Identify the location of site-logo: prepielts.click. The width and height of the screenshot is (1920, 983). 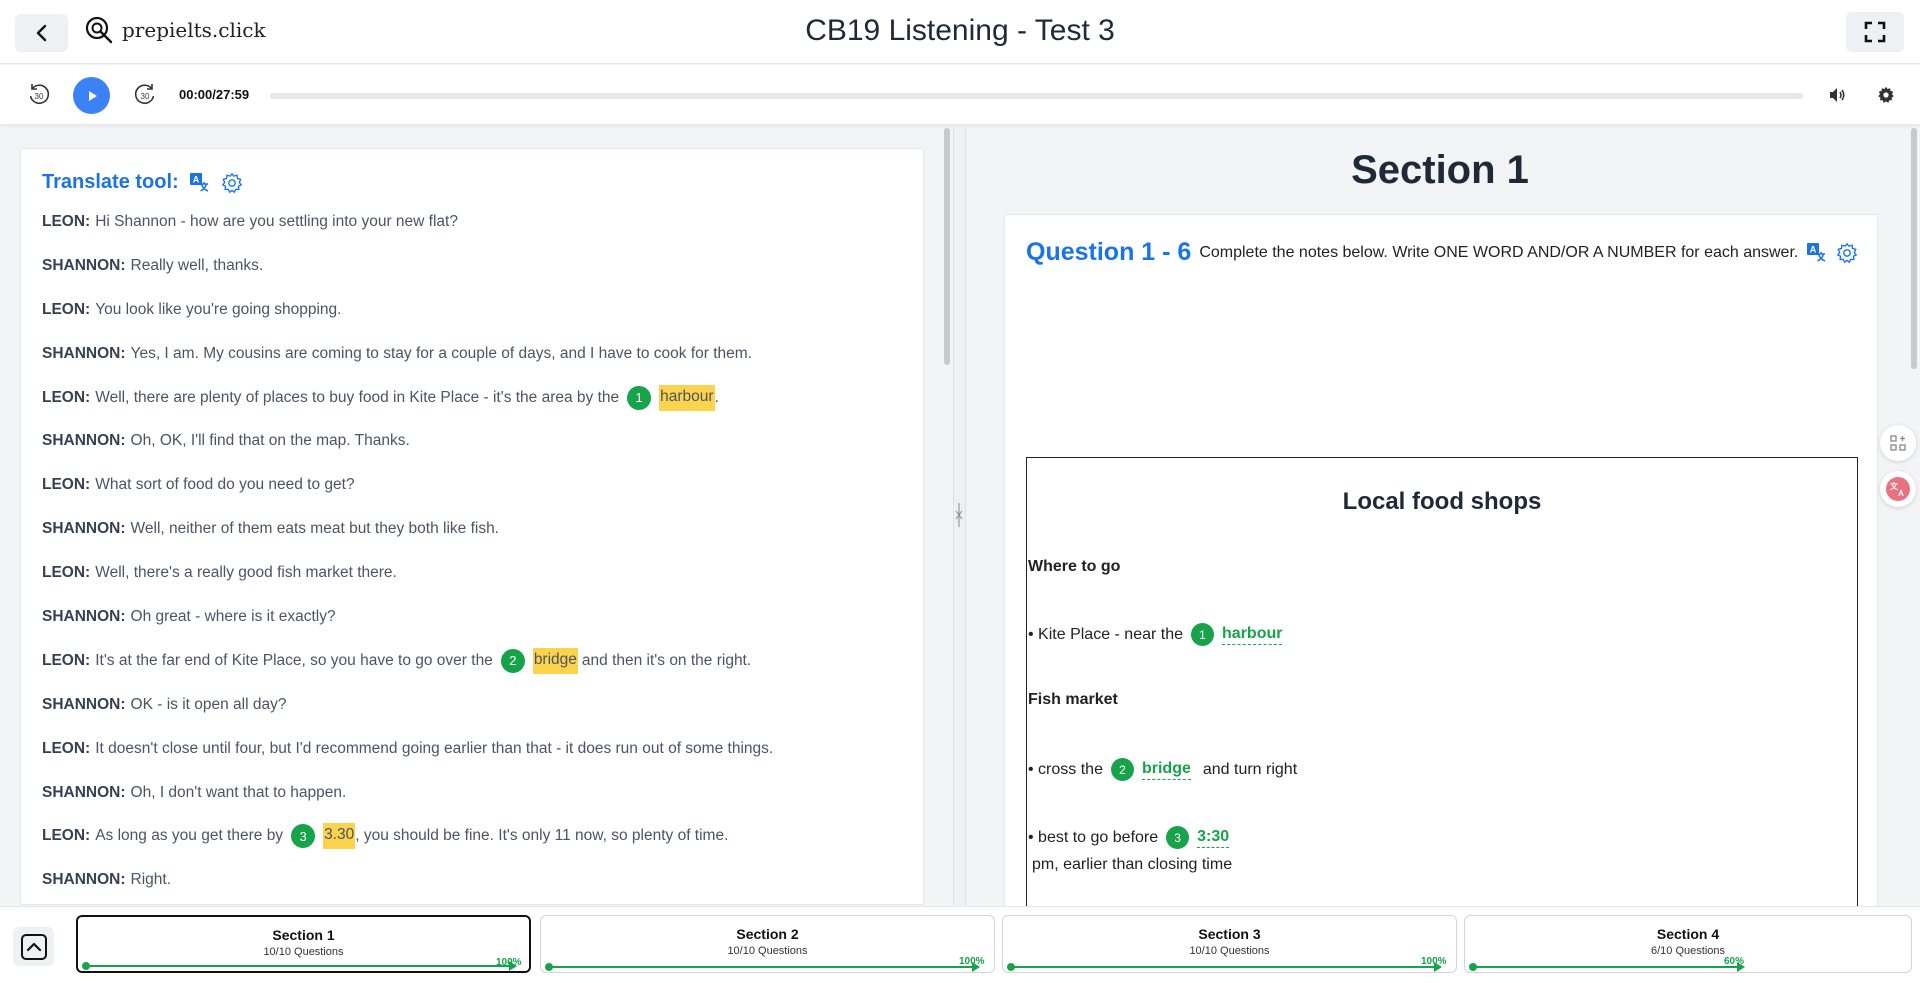
(175, 30).